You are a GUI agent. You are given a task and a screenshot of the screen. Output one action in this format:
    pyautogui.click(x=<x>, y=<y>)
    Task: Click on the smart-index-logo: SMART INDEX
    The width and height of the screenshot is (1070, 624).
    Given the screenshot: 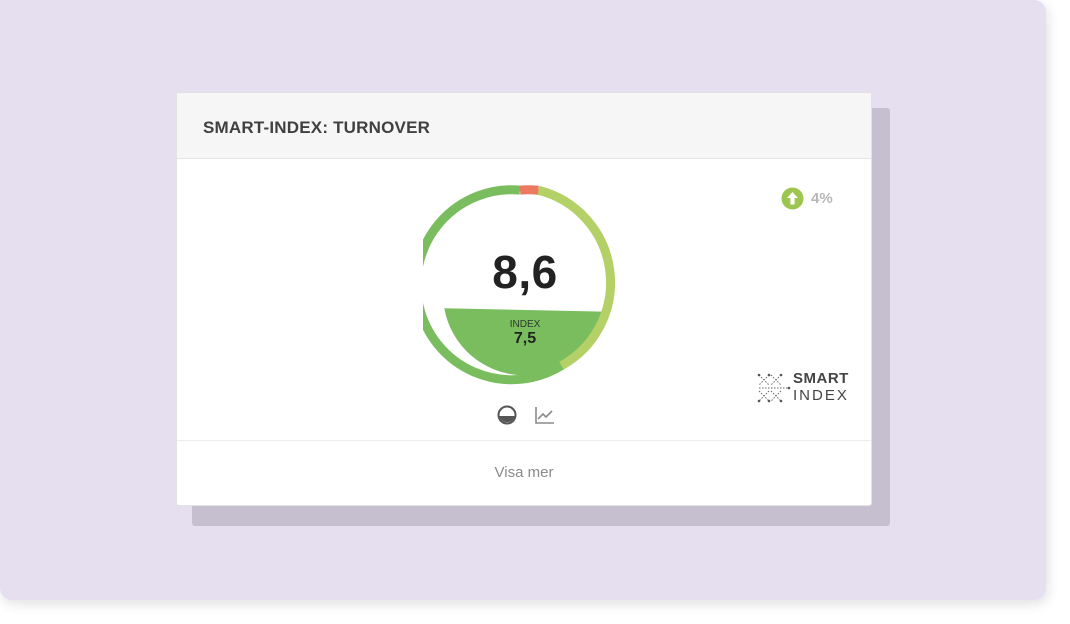 What is the action you would take?
    pyautogui.click(x=803, y=388)
    